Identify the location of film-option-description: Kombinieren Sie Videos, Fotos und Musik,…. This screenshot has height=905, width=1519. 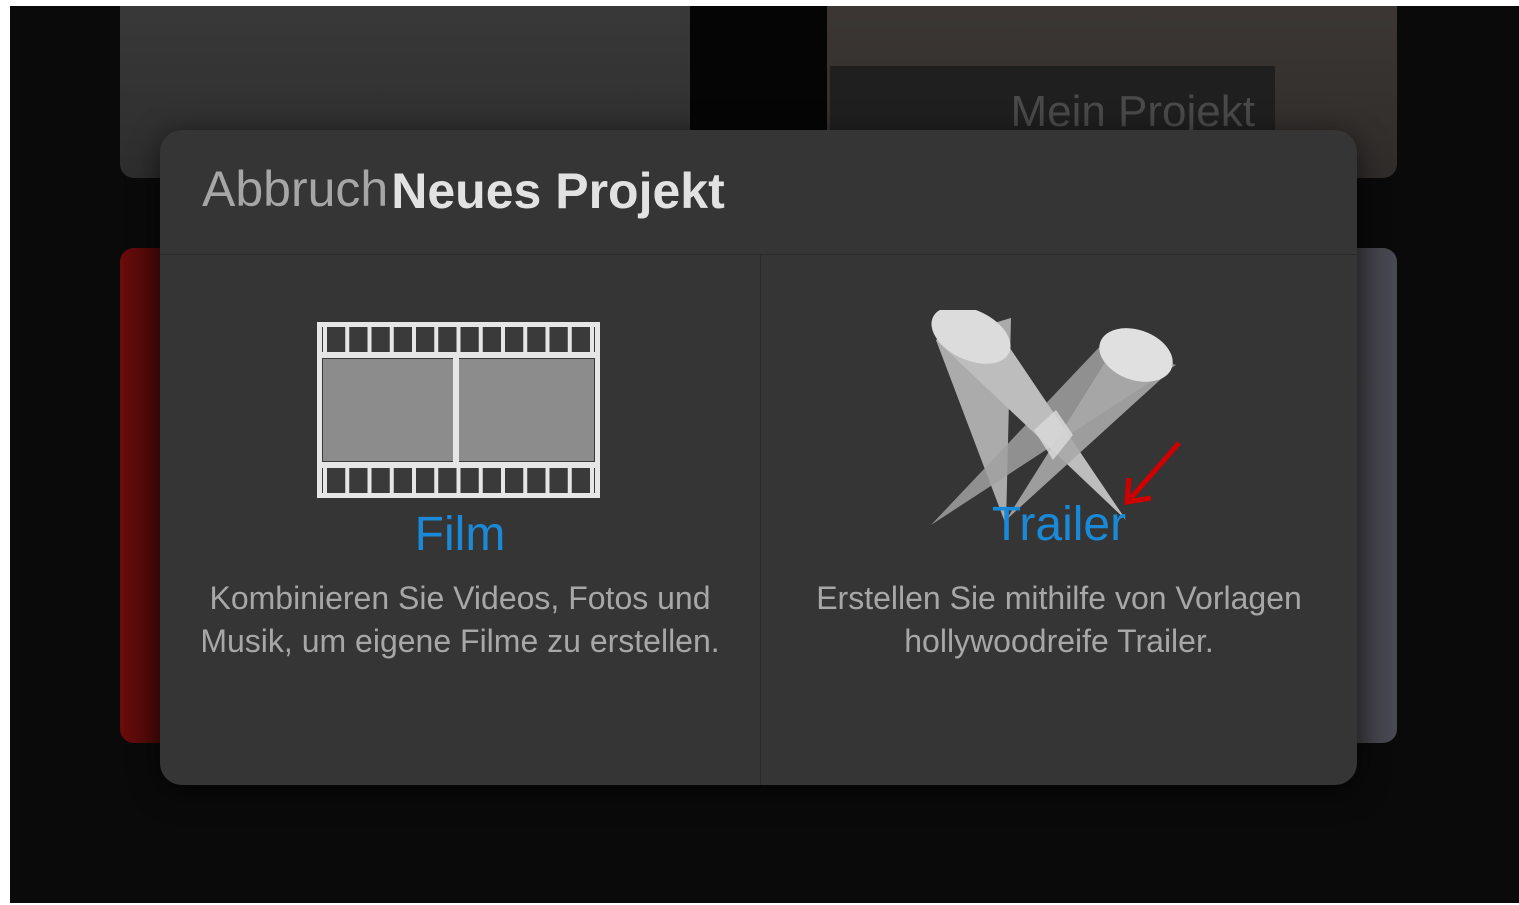
(460, 619).